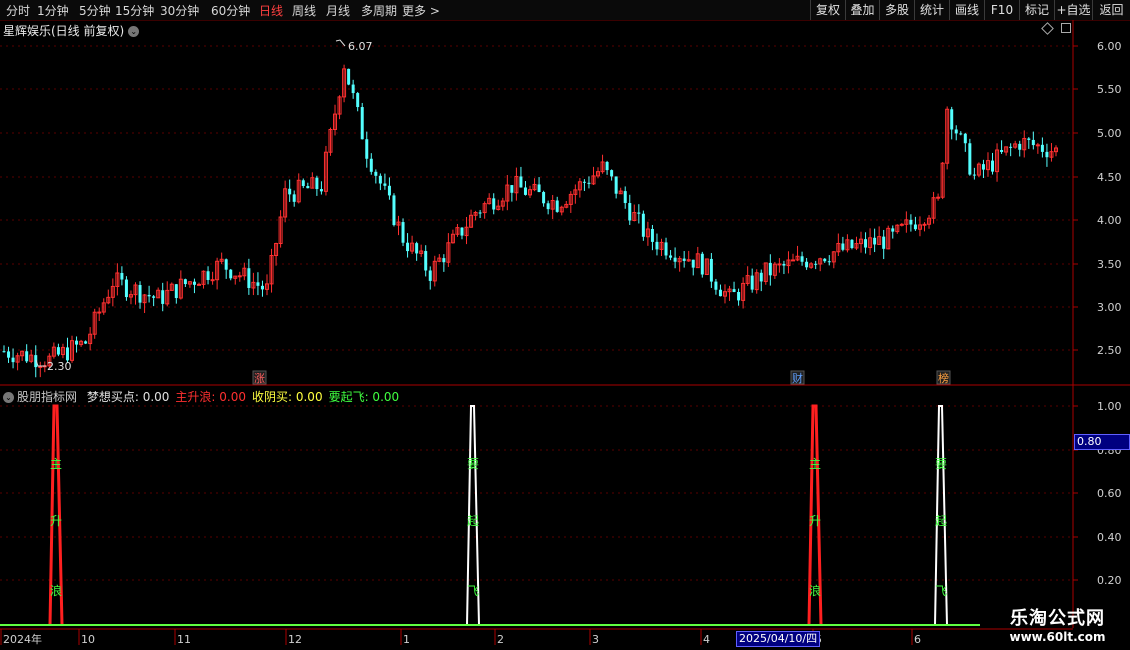  Describe the element at coordinates (47, 397) in the screenshot. I see `indicator-name: 股朋指标网` at that location.